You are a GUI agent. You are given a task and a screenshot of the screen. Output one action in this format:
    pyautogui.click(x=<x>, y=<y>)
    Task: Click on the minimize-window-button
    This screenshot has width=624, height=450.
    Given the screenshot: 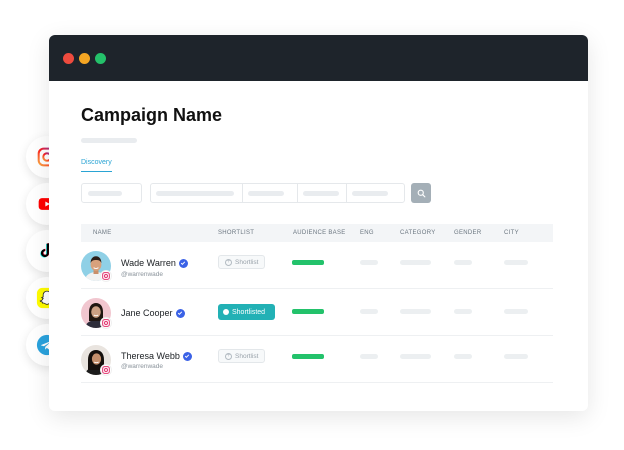 What is the action you would take?
    pyautogui.click(x=84, y=58)
    